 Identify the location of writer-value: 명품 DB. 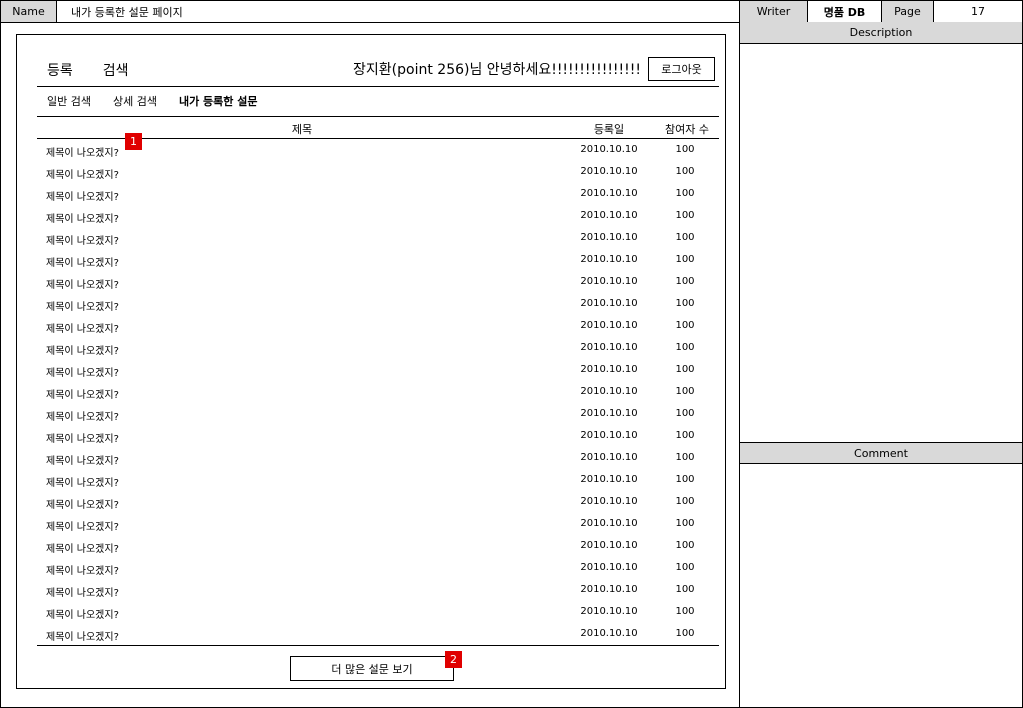
(845, 11).